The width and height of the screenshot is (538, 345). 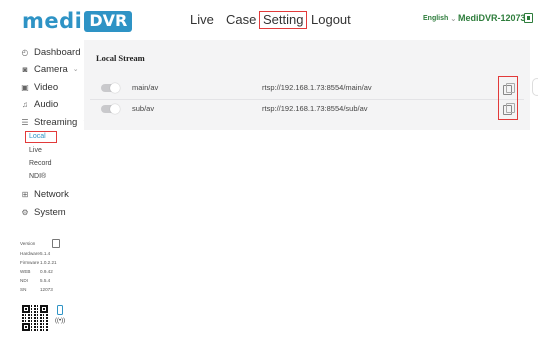 I want to click on nav-case: Case, so click(x=241, y=20).